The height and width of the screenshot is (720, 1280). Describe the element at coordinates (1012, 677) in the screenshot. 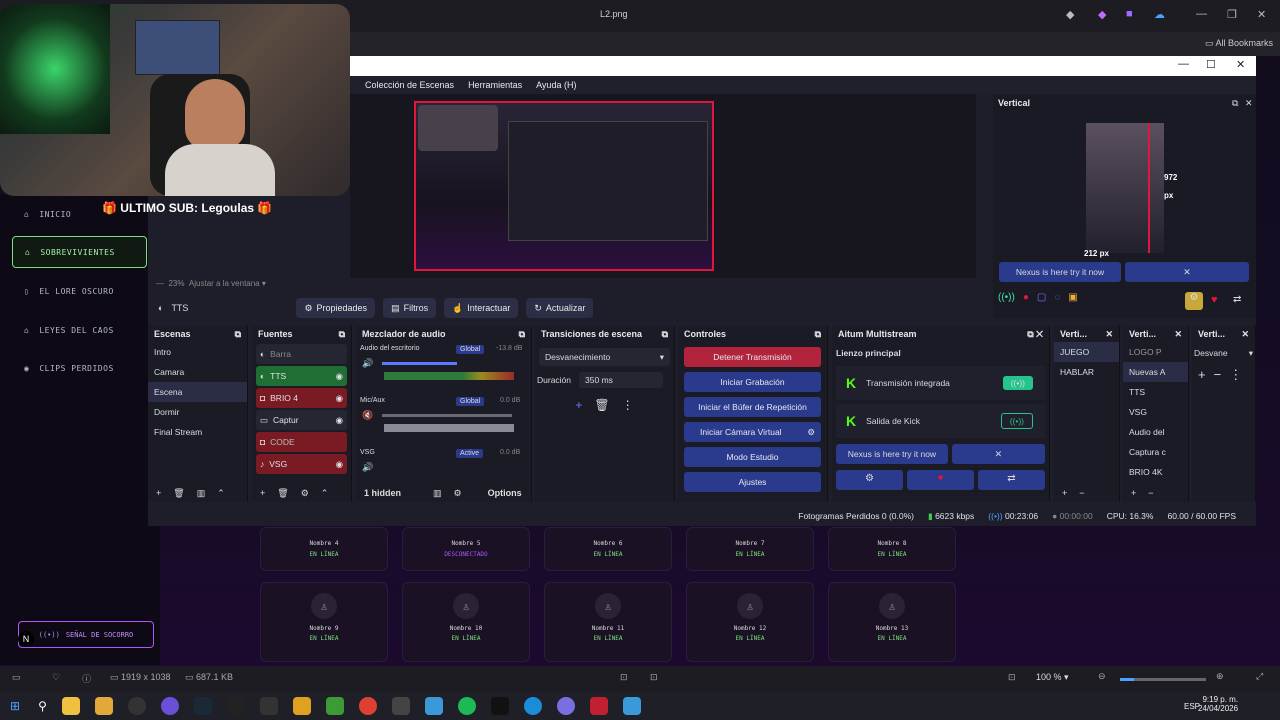

I see `fit-icon: ⊡` at that location.